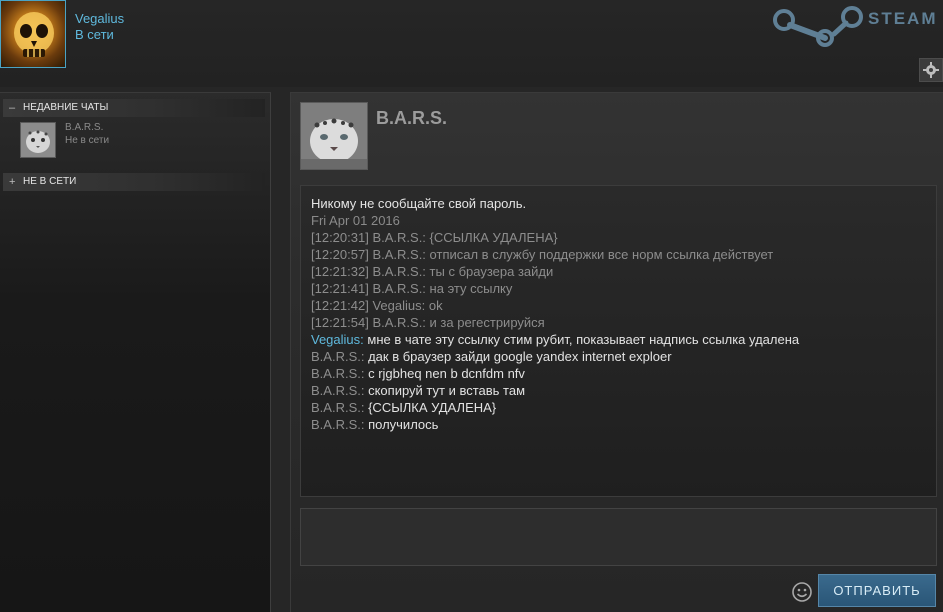 Image resolution: width=943 pixels, height=612 pixels. Describe the element at coordinates (623, 390) in the screenshot. I see `chat-message: B.A.R.S.: скопируй тут и вставь там` at that location.